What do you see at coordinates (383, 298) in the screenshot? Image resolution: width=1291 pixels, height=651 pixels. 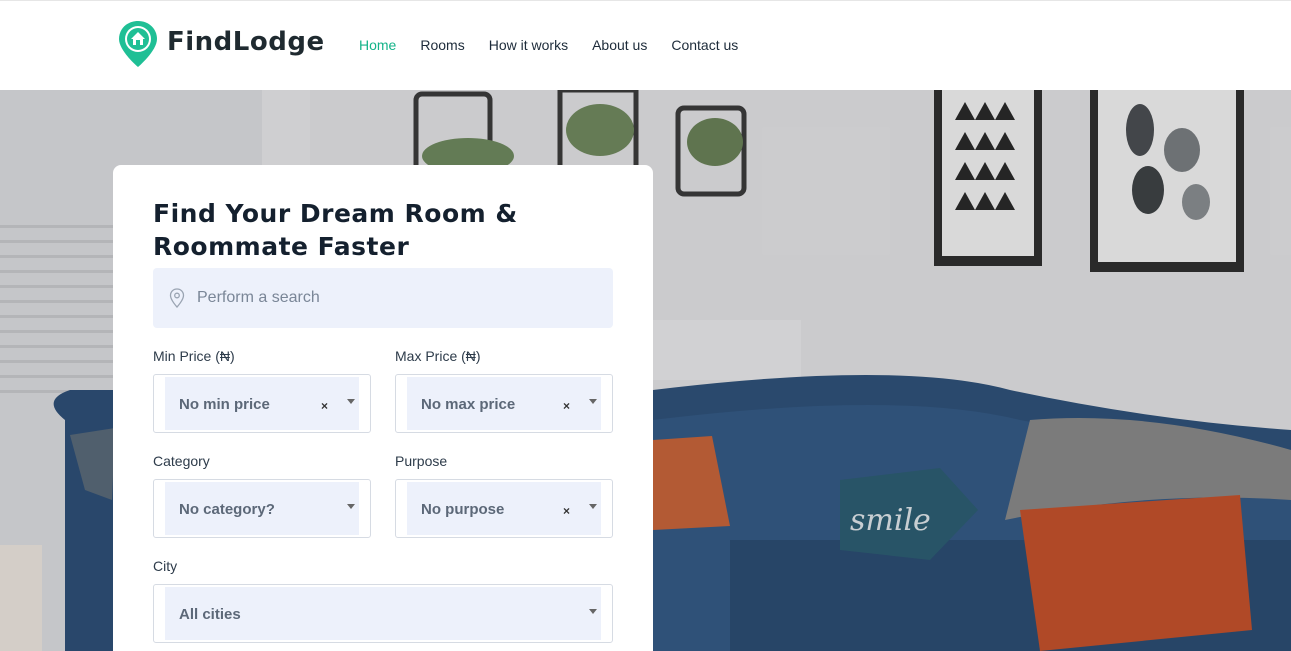 I see `search-input: Perform a search` at bounding box center [383, 298].